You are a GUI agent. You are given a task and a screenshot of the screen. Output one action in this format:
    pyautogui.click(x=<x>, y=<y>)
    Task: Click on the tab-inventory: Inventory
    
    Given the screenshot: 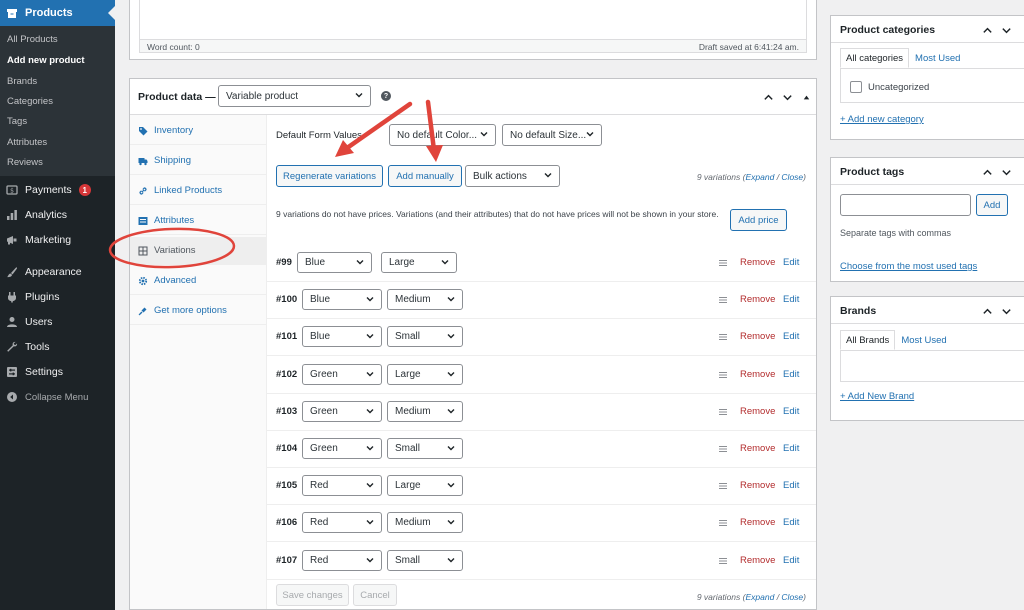 What is the action you would take?
    pyautogui.click(x=198, y=131)
    